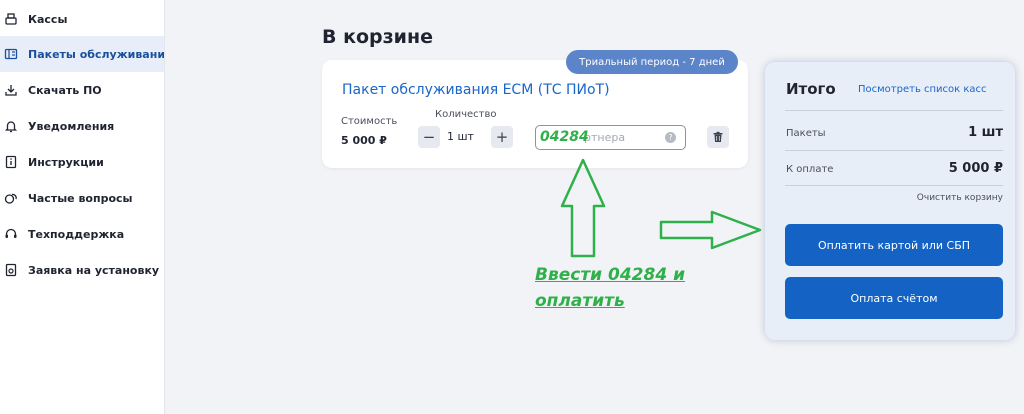 Image resolution: width=1024 pixels, height=414 pixels. I want to click on sidebar-item-label: Инструкции, so click(66, 162).